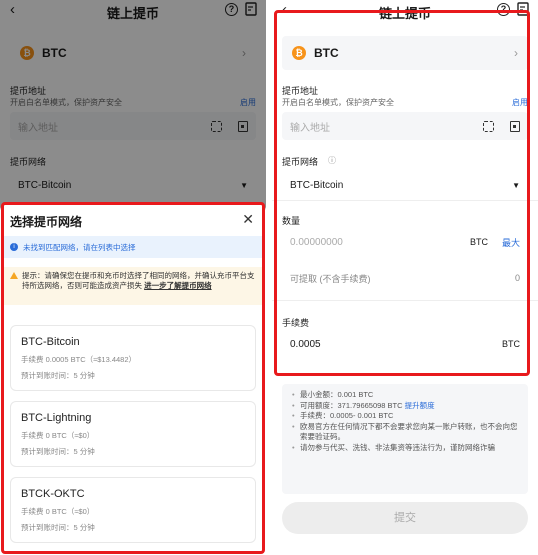  What do you see at coordinates (326, 53) in the screenshot?
I see `coin-symbol: BTC` at bounding box center [326, 53].